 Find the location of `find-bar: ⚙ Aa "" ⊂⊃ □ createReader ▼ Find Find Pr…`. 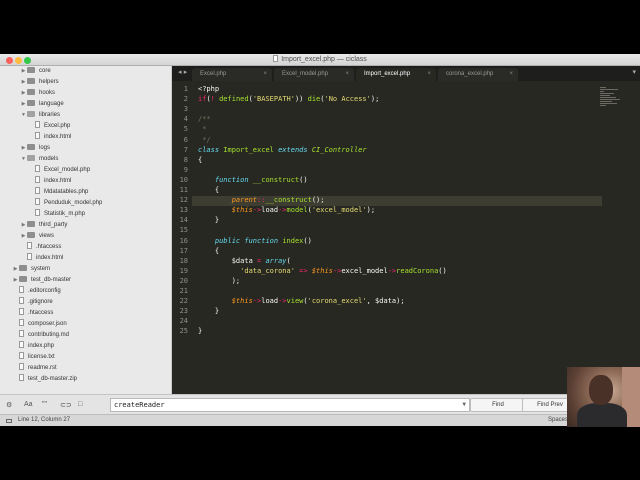

find-bar: ⚙ Aa "" ⊂⊃ □ createReader ▼ Find Find Pr… is located at coordinates (320, 404).